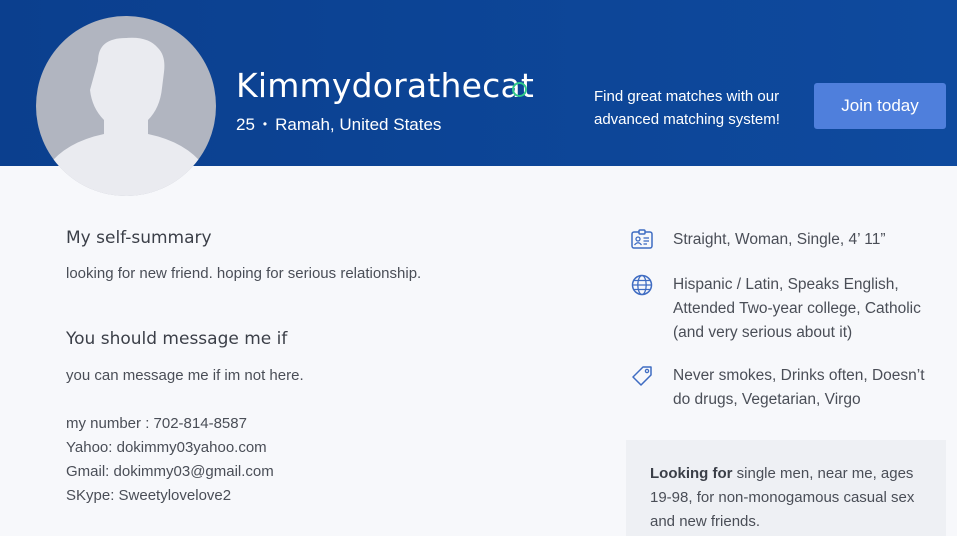 The image size is (957, 536). I want to click on message-me-title: You should message me if, so click(177, 339).